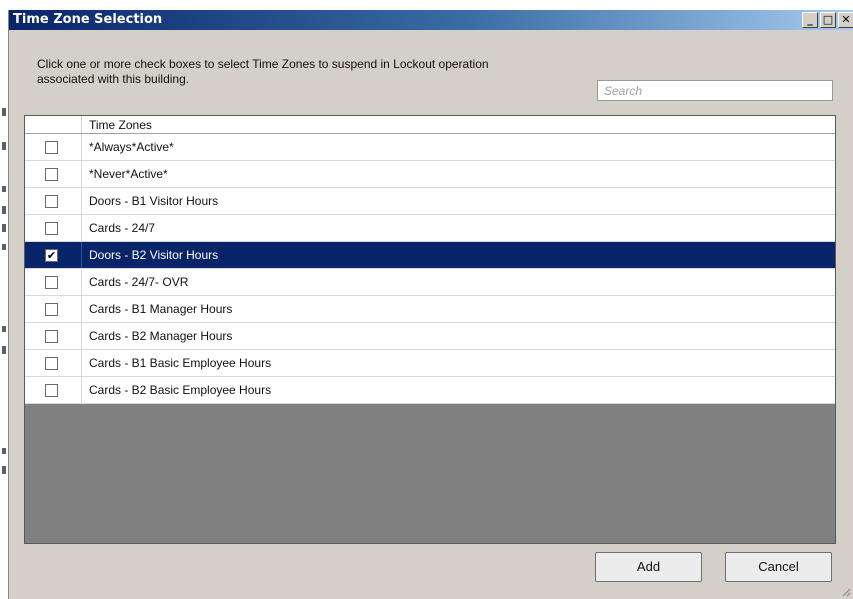  Describe the element at coordinates (430, 336) in the screenshot. I see `table-row: Cards - B2 Manager Hours` at that location.